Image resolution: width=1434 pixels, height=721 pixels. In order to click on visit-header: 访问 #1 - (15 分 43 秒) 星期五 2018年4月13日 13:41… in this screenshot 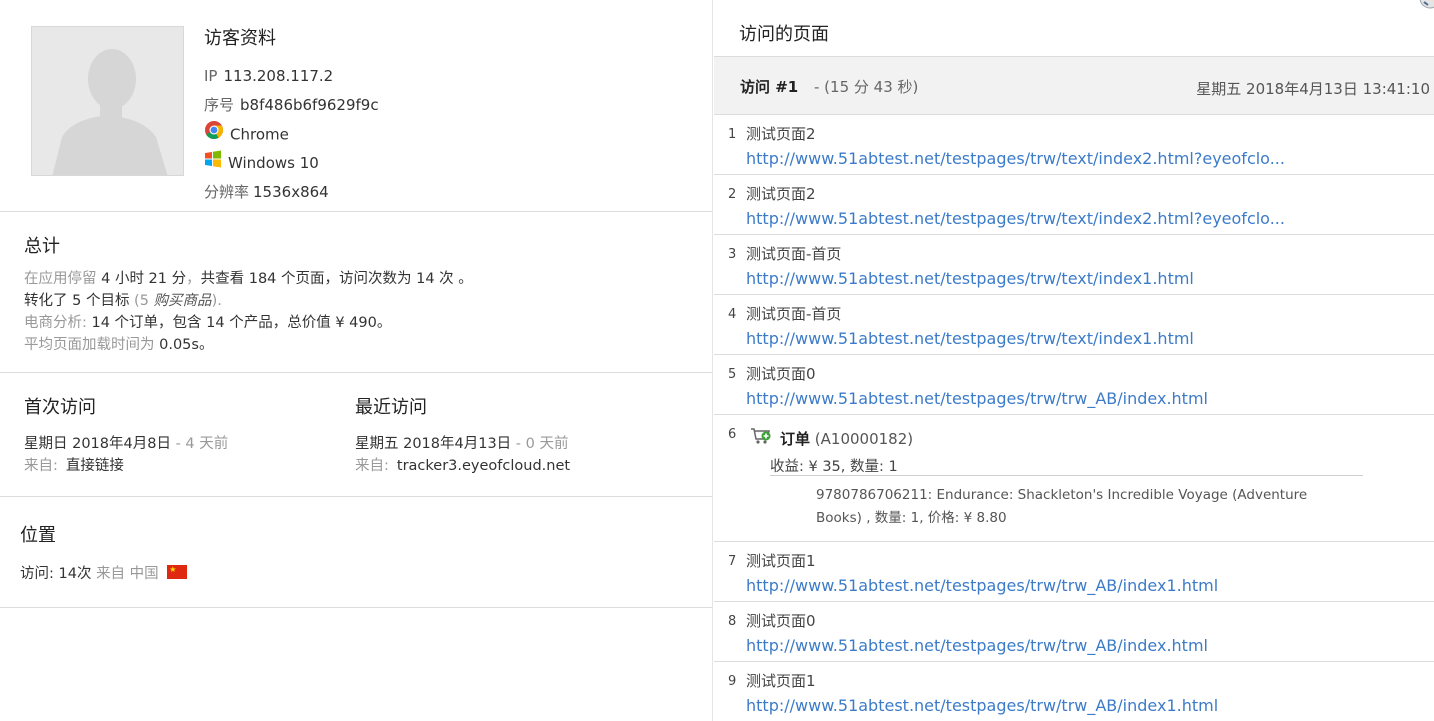, I will do `click(1074, 86)`.